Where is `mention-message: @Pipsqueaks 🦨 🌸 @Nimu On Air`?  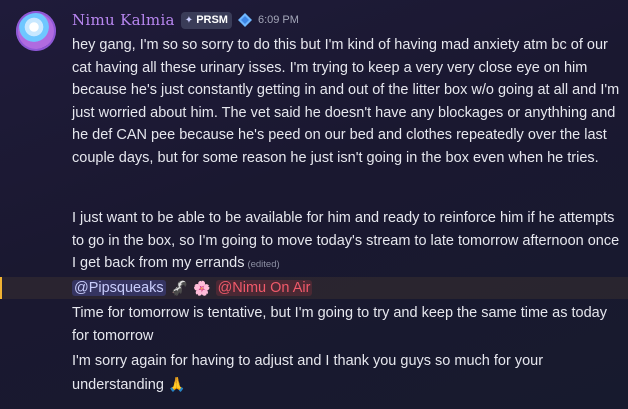
mention-message: @Pipsqueaks 🦨 🌸 @Nimu On Air is located at coordinates (314, 288).